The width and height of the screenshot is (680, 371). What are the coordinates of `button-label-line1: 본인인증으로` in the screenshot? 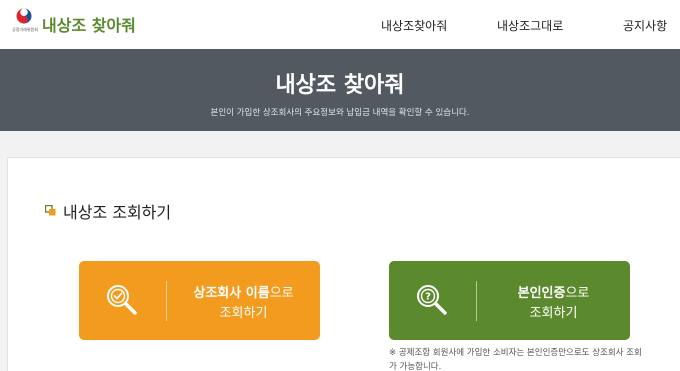 It's located at (553, 291).